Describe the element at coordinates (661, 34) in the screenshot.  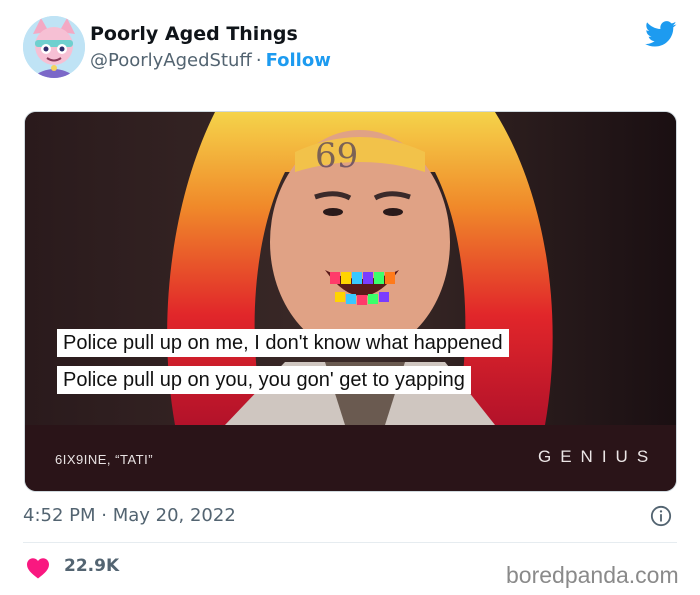
I see `twitter-logo-icon` at that location.